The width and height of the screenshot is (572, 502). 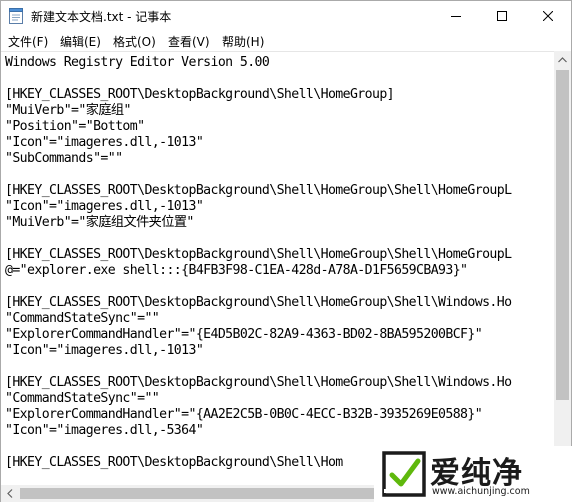 What do you see at coordinates (134, 41) in the screenshot?
I see `menu-format: 格式(O)` at bounding box center [134, 41].